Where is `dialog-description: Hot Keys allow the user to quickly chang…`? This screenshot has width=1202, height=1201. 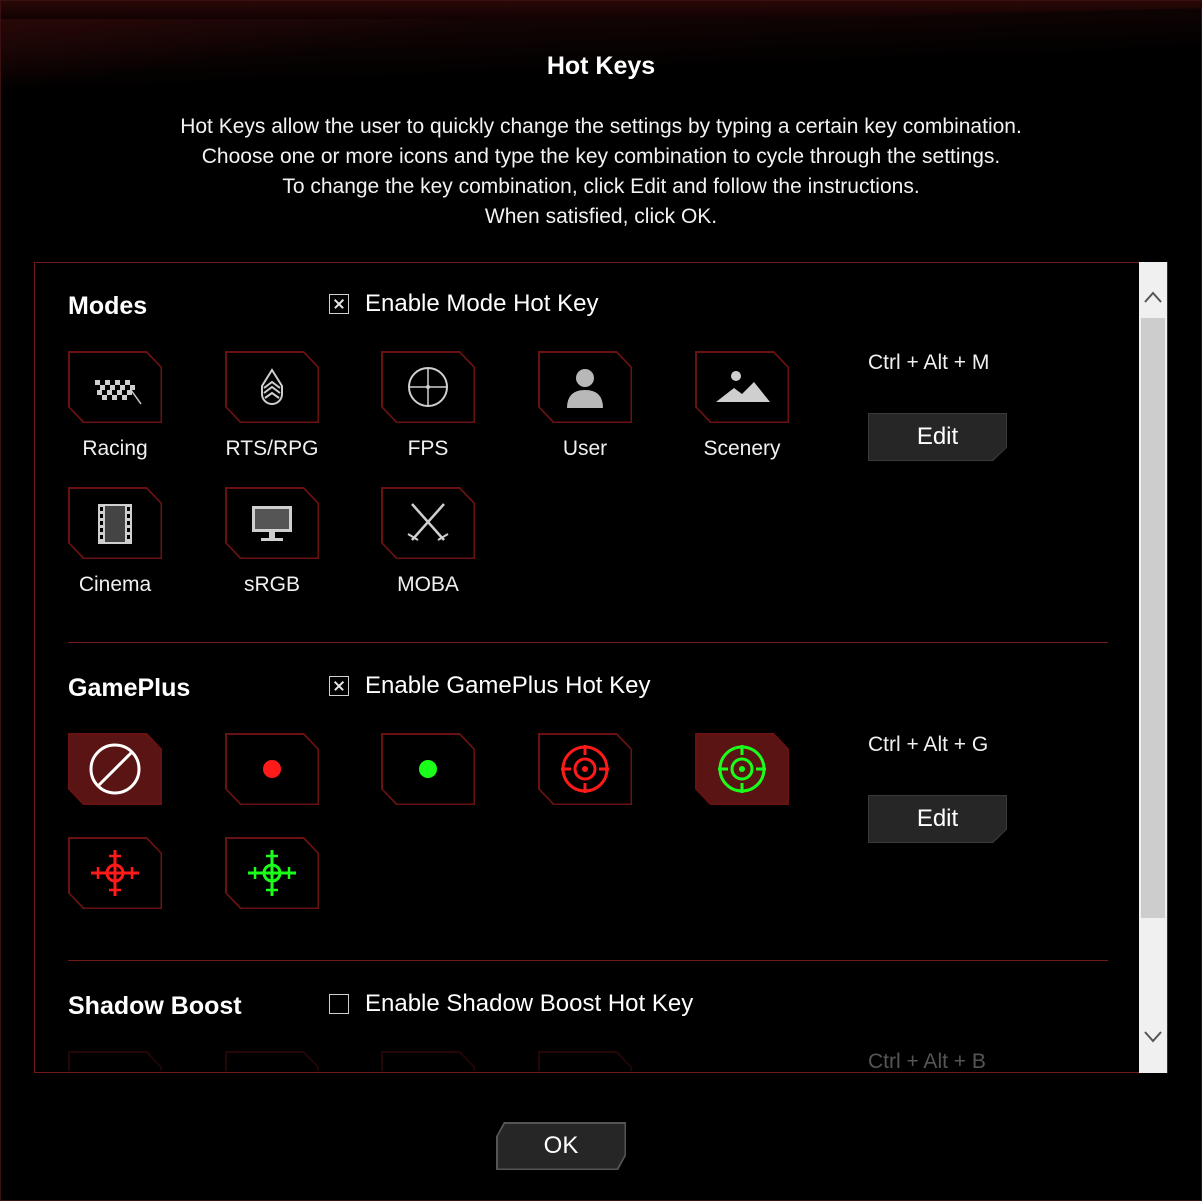
dialog-description: Hot Keys allow the user to quickly chang… is located at coordinates (601, 172).